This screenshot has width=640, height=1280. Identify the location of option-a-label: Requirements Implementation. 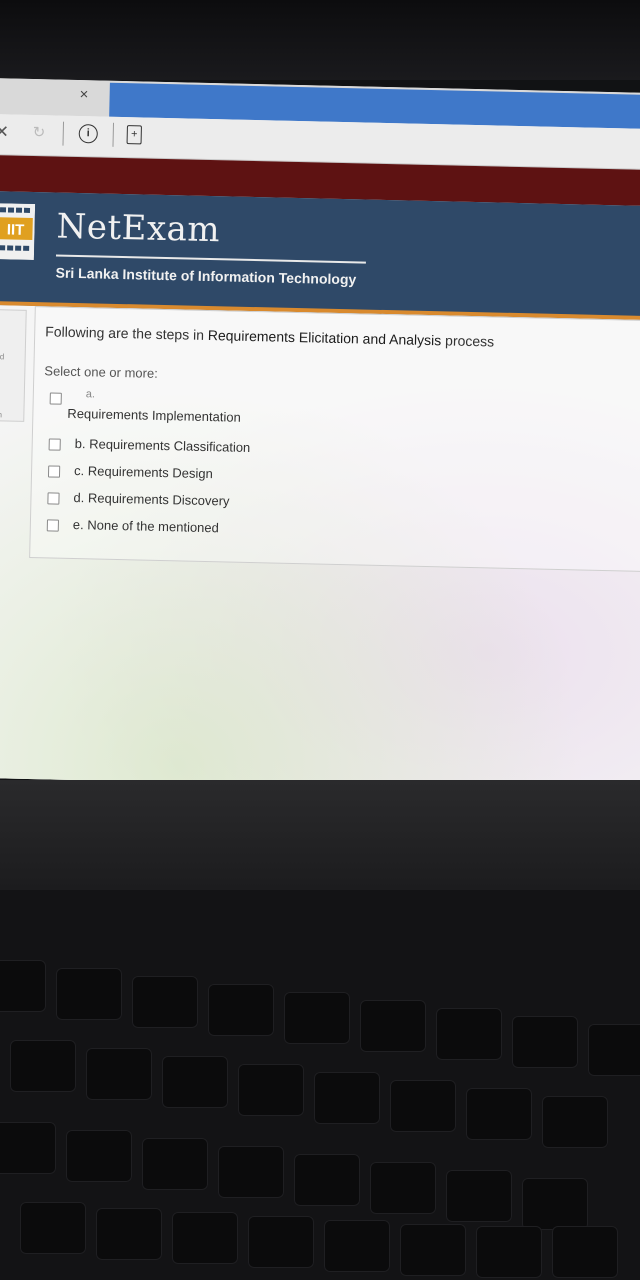
(154, 415).